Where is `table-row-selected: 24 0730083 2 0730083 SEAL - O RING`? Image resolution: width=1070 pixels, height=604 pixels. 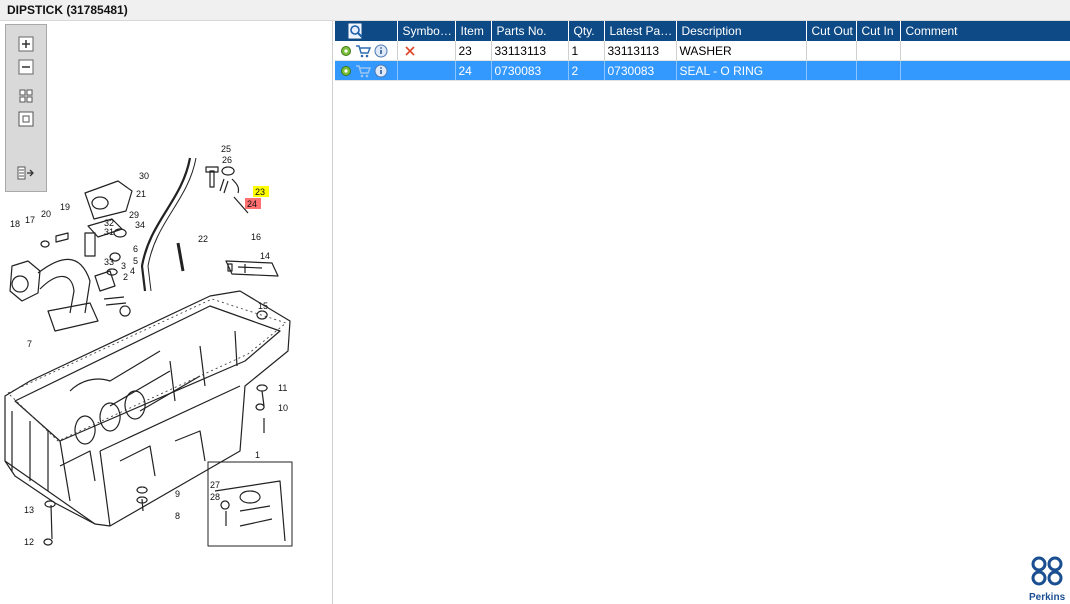
table-row-selected: 24 0730083 2 0730083 SEAL - O RING is located at coordinates (702, 70).